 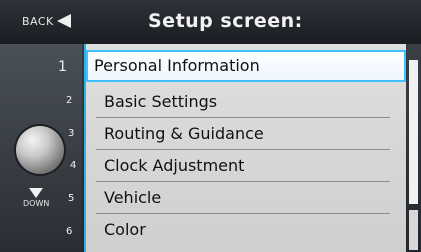 I want to click on menu-item-vehicle: Vehicle, so click(x=246, y=198).